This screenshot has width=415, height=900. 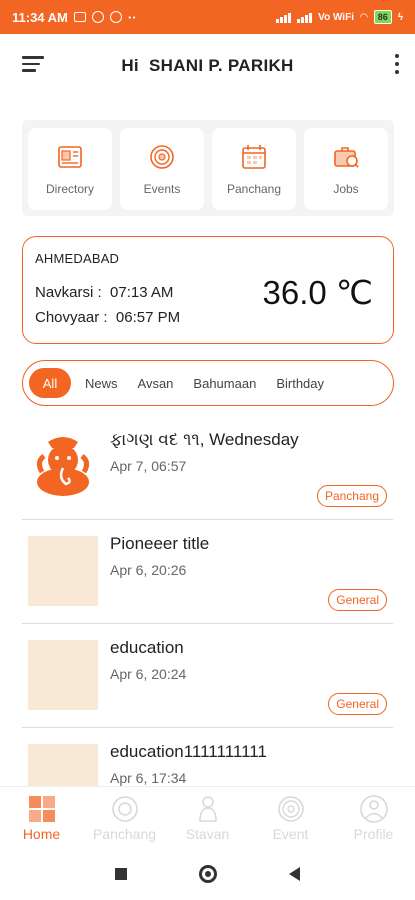 I want to click on blocked-icon, so click(x=97, y=17).